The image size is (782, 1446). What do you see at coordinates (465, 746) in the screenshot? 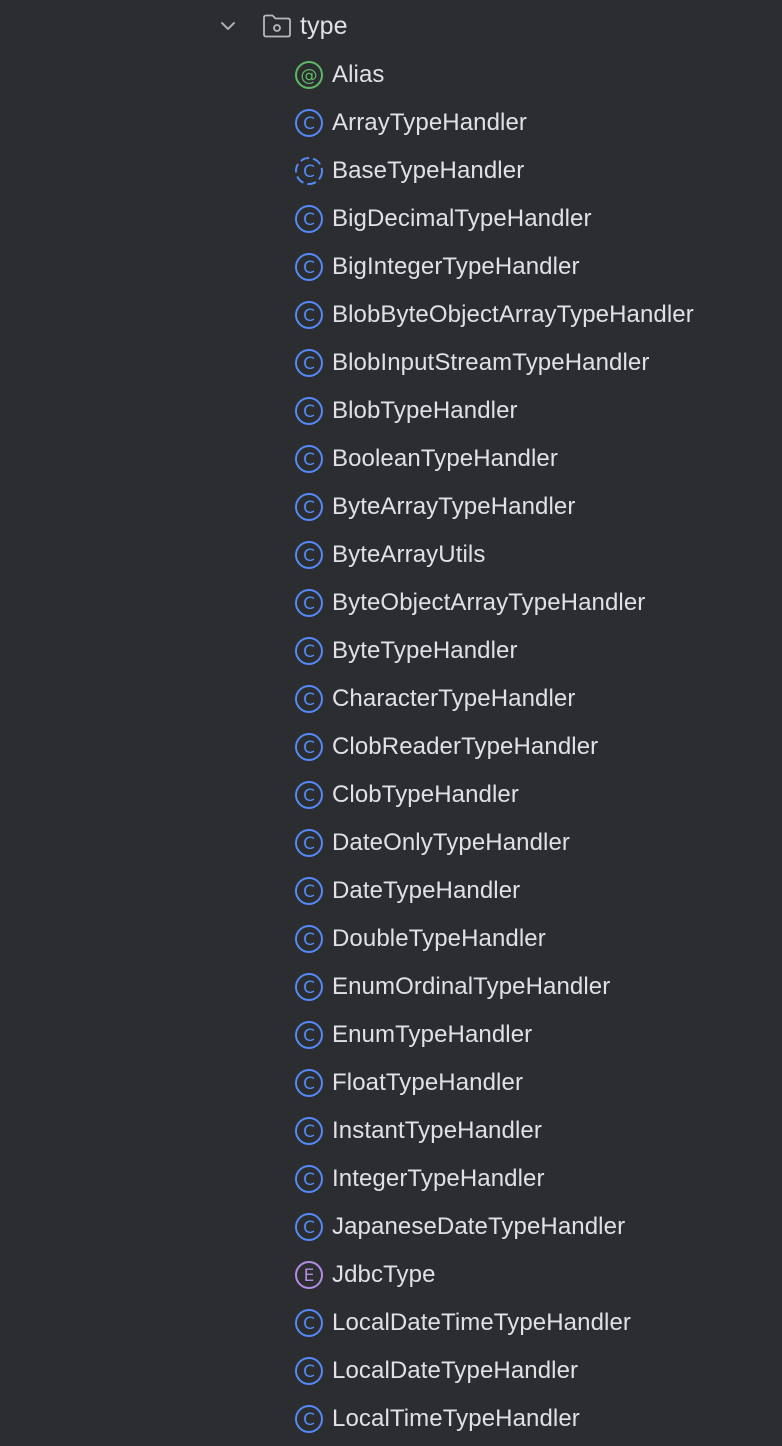
I see `tree-item-label: ClobReaderTypeHandler` at bounding box center [465, 746].